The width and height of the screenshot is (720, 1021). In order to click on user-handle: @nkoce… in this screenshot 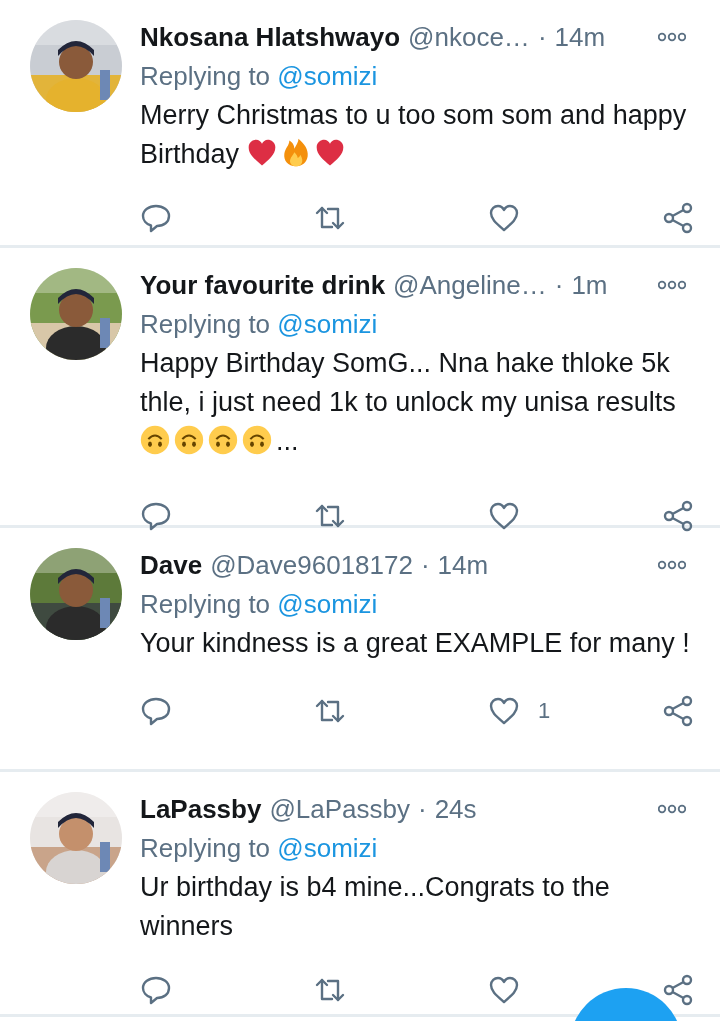, I will do `click(469, 37)`.